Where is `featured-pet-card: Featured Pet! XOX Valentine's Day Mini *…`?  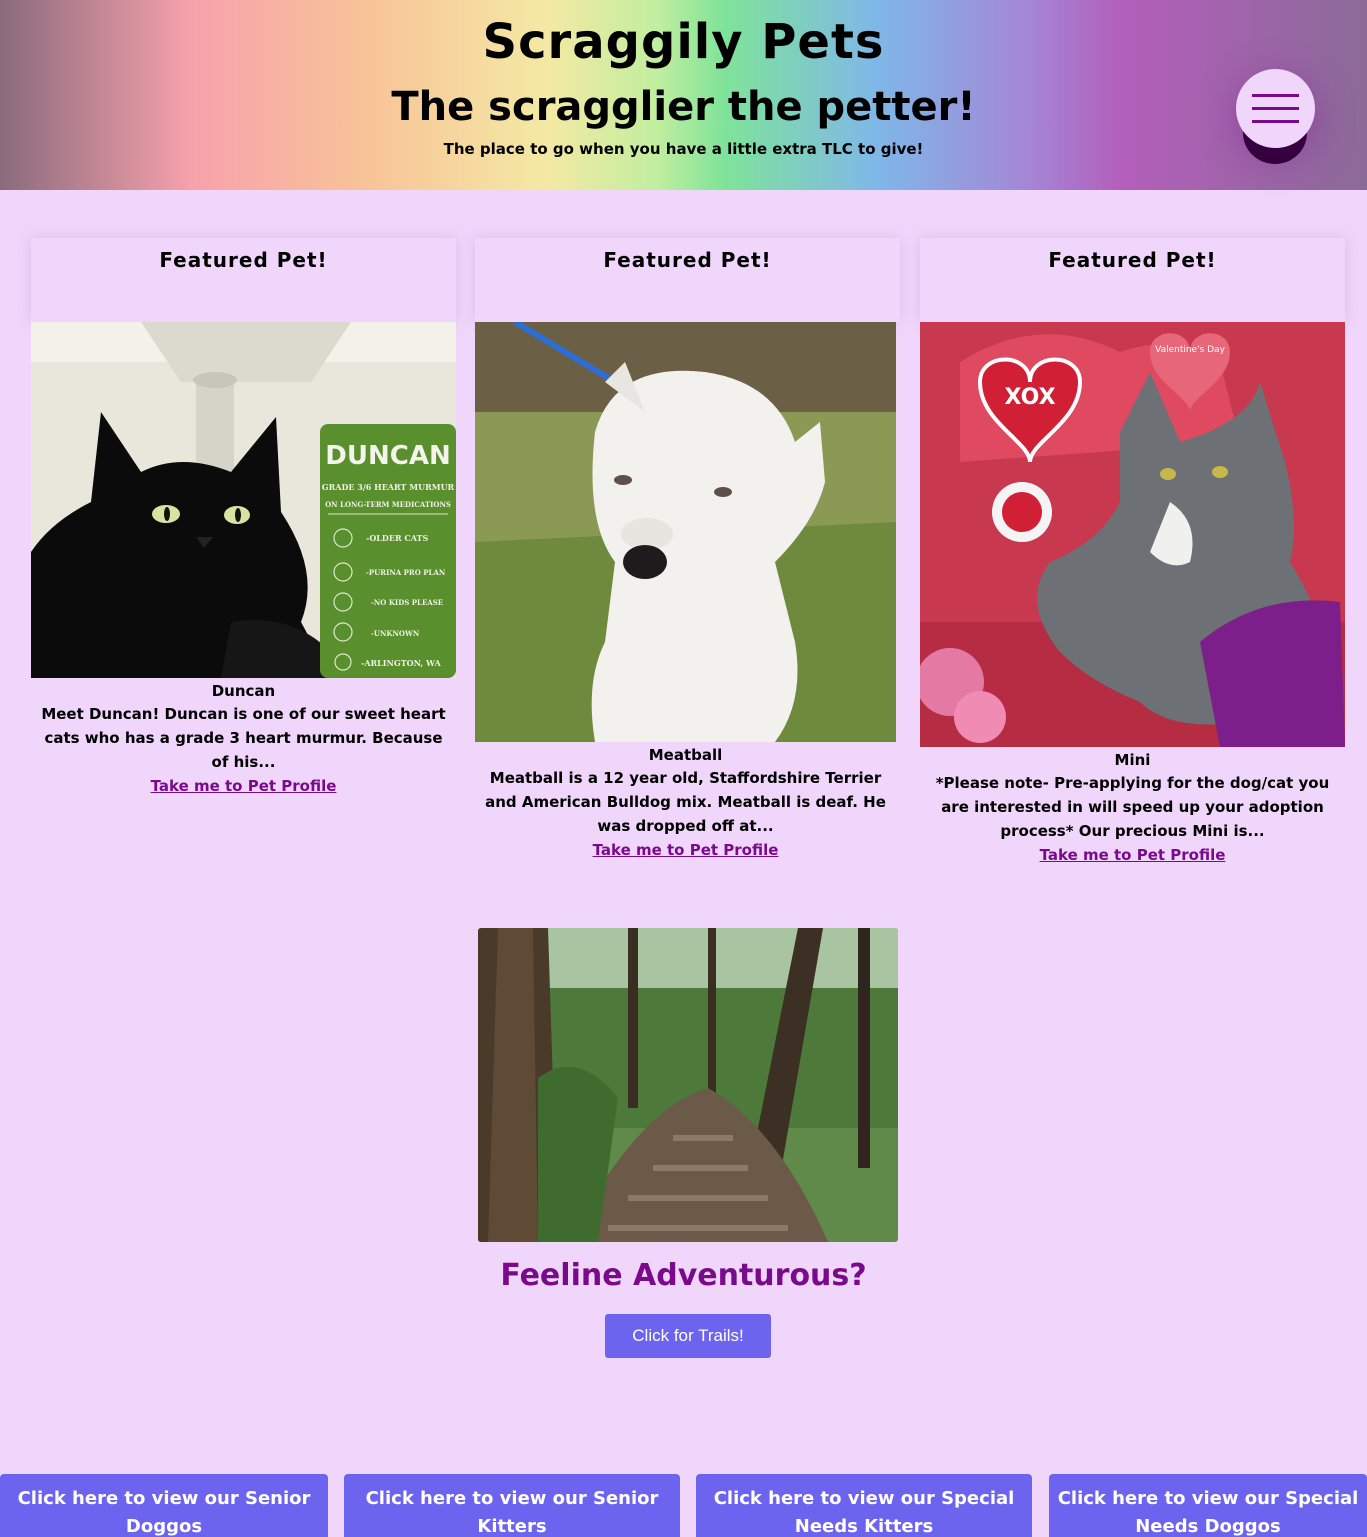 featured-pet-card: Featured Pet! XOX Valentine's Day Mini *… is located at coordinates (1132, 552).